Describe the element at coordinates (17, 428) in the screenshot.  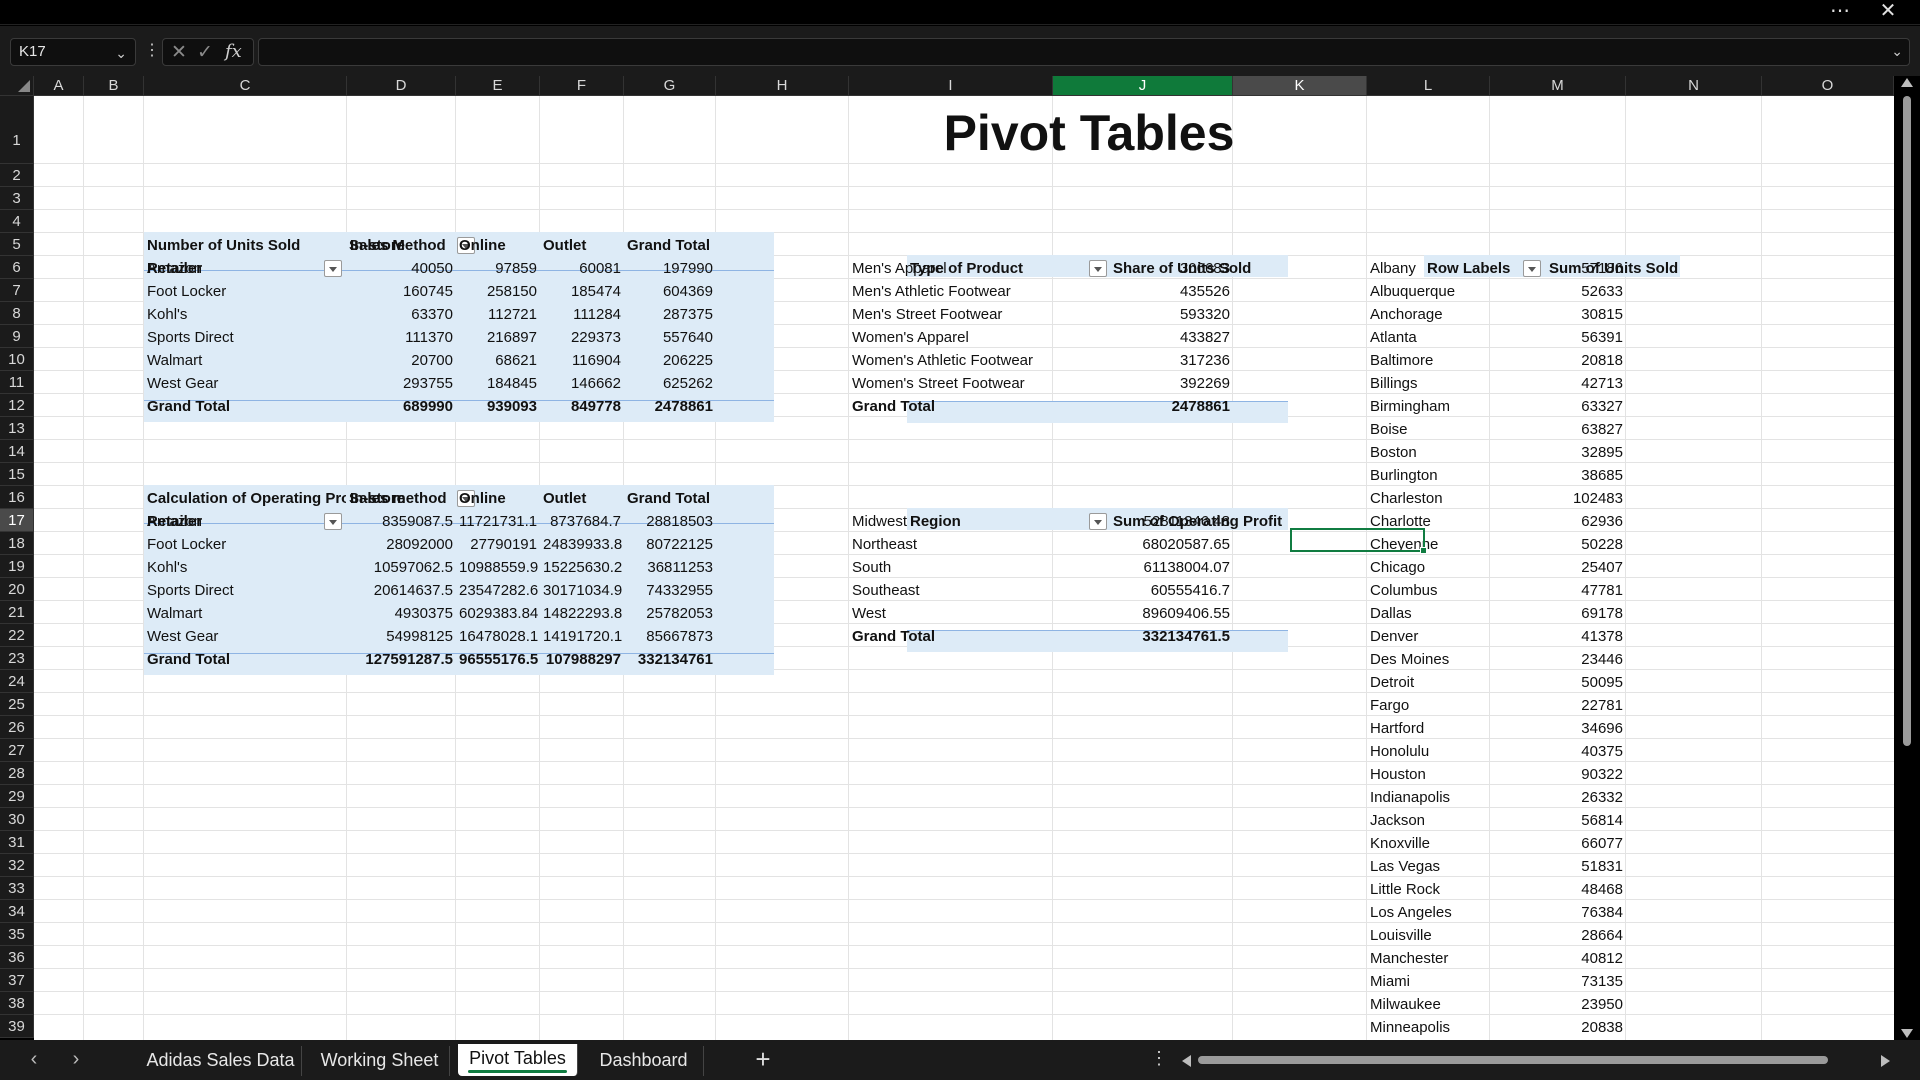
I see `row-header-13: 13` at that location.